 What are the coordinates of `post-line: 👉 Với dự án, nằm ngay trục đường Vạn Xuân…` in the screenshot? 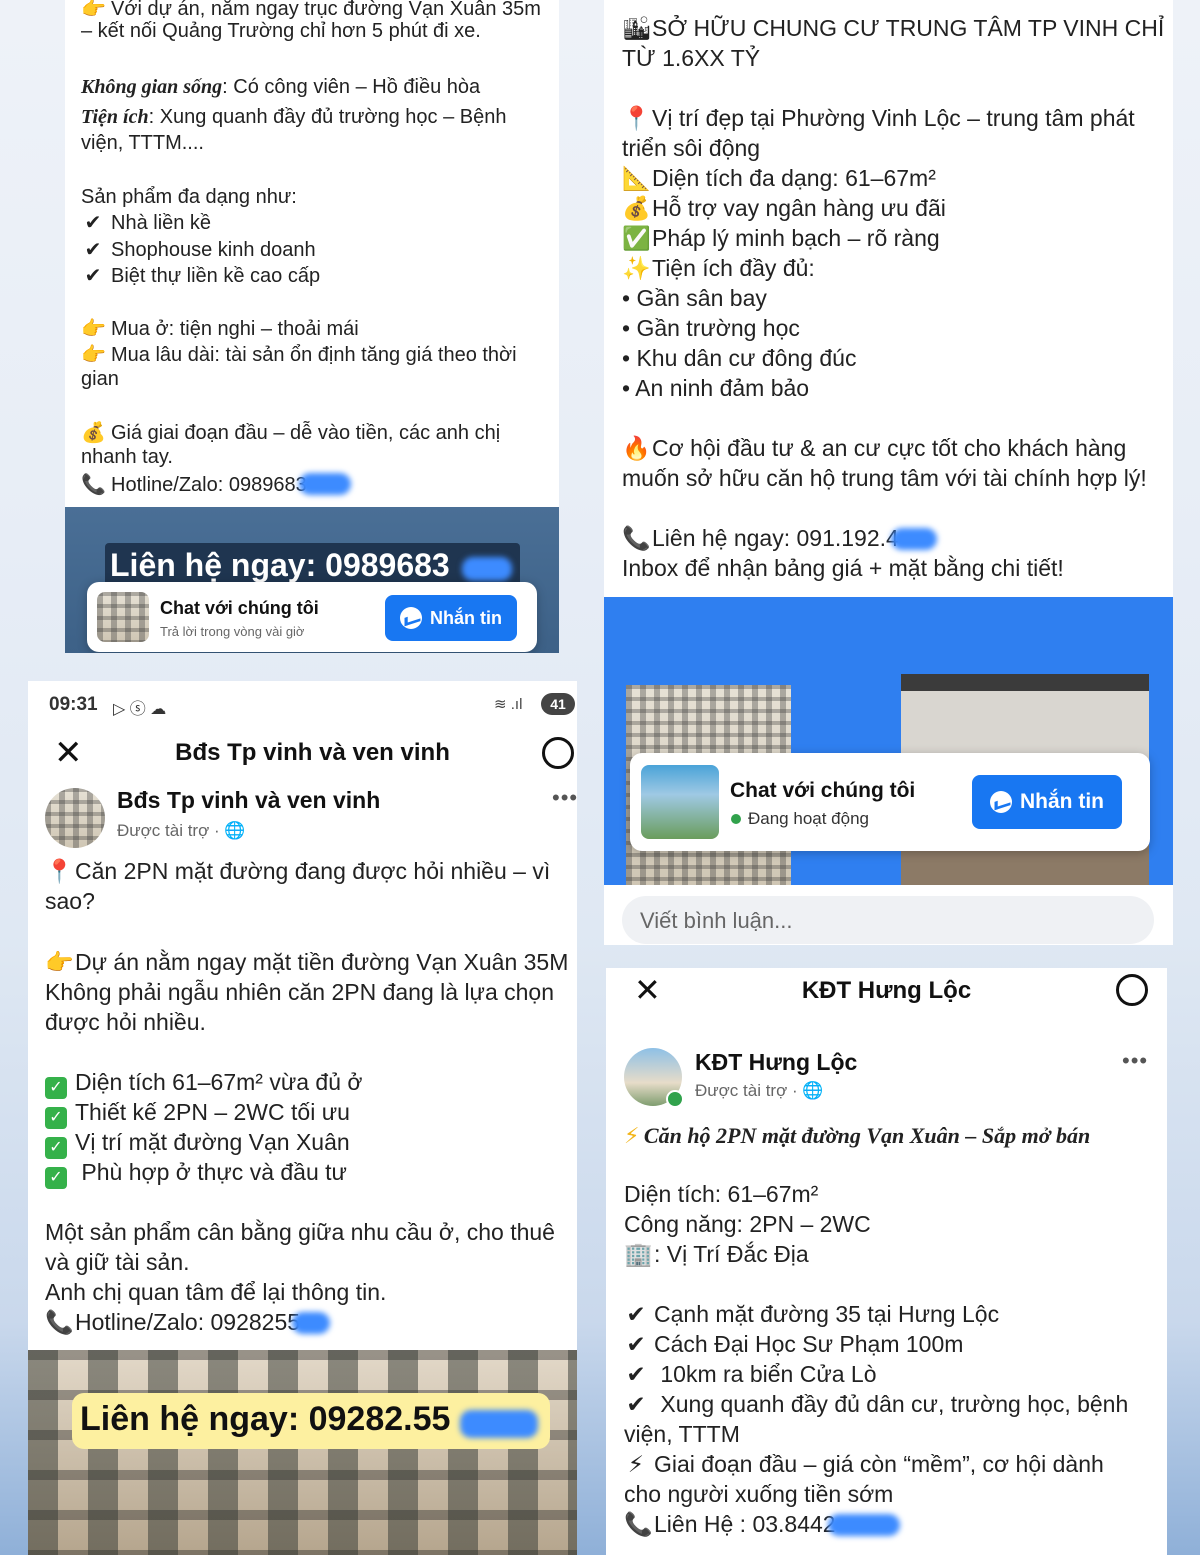 It's located at (311, 10).